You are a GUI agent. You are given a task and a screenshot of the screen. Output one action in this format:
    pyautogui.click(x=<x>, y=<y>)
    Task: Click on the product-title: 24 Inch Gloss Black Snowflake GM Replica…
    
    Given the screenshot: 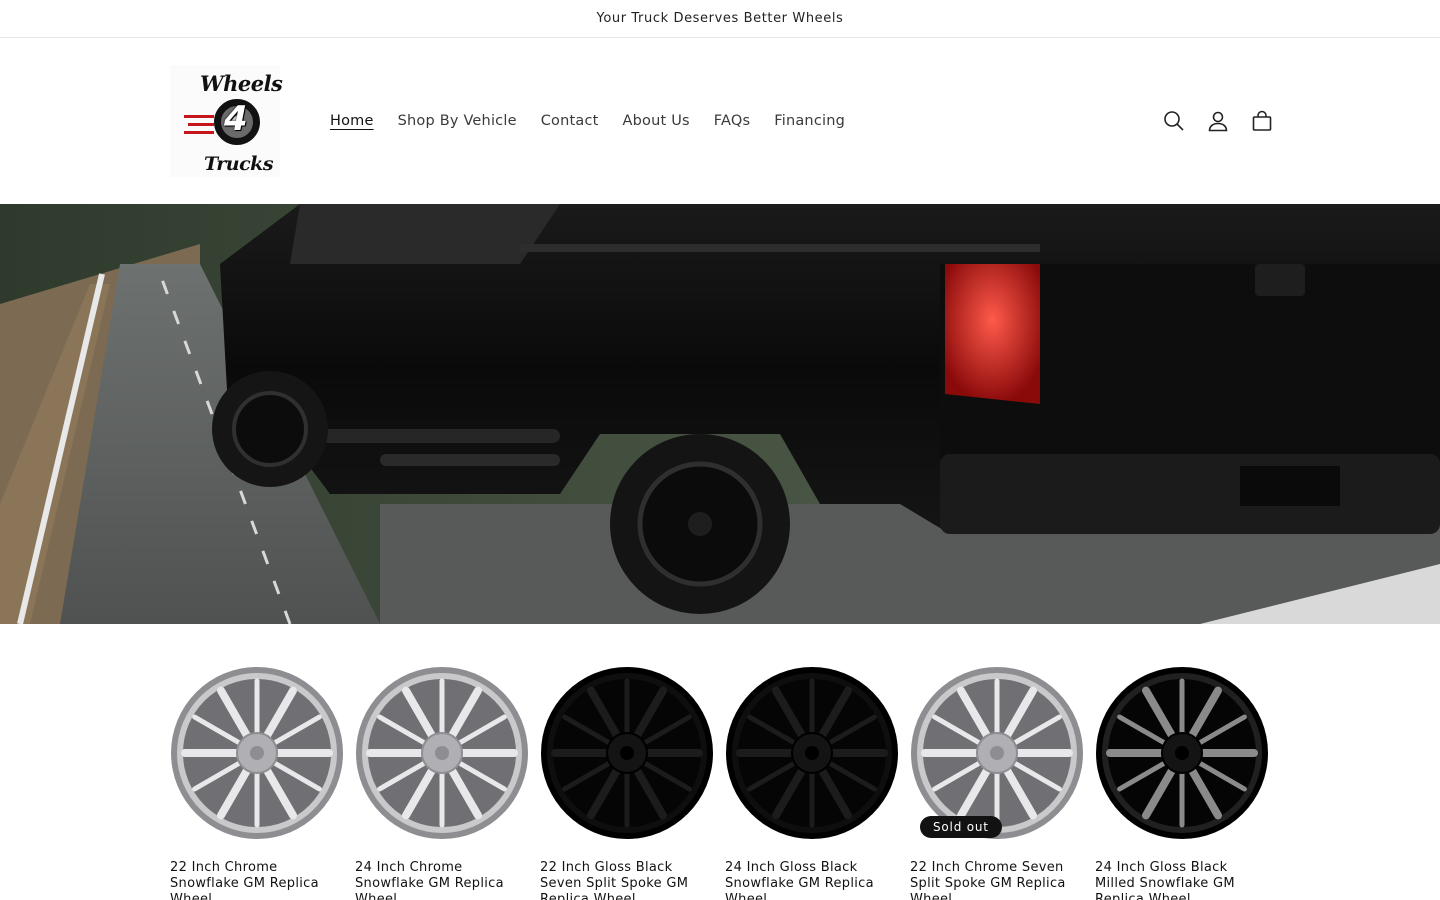 What is the action you would take?
    pyautogui.click(x=812, y=880)
    